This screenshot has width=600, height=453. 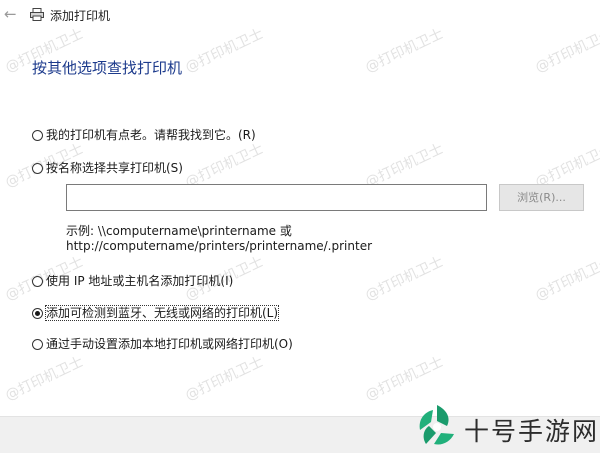 What do you see at coordinates (80, 16) in the screenshot?
I see `window-title: 添加打印机` at bounding box center [80, 16].